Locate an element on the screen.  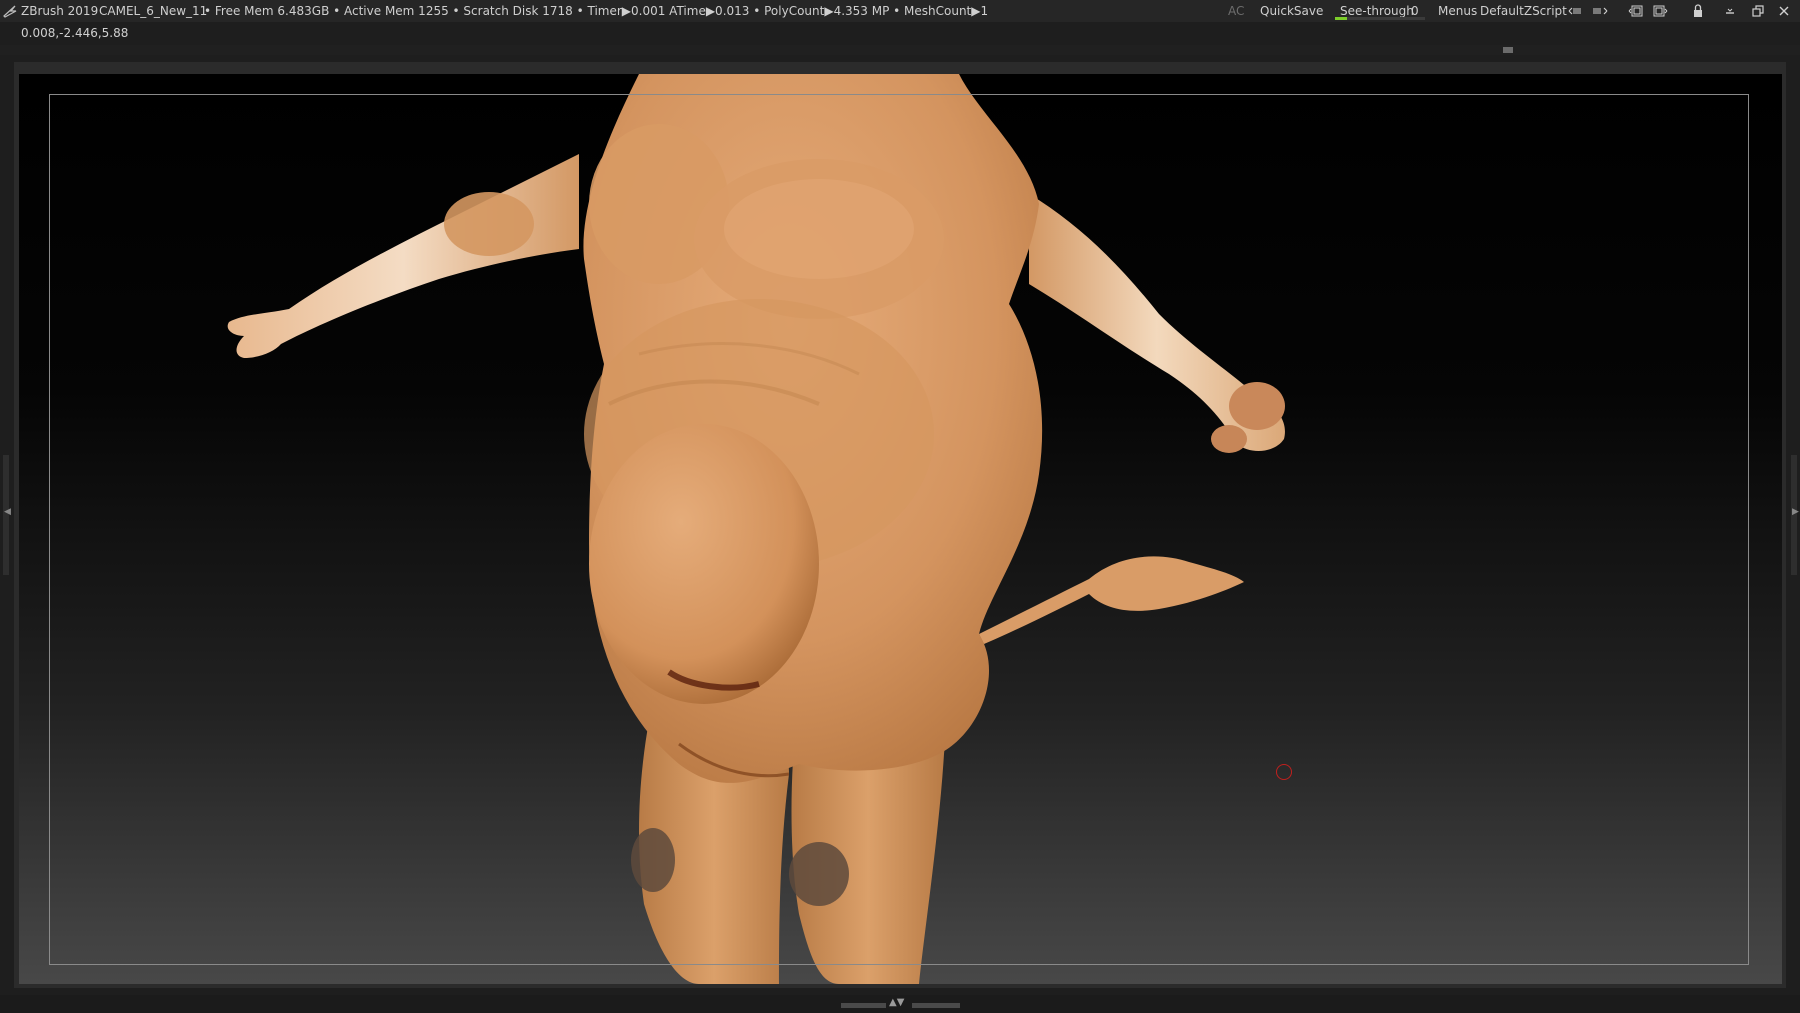
layout-right-icon is located at coordinates (1660, 11).